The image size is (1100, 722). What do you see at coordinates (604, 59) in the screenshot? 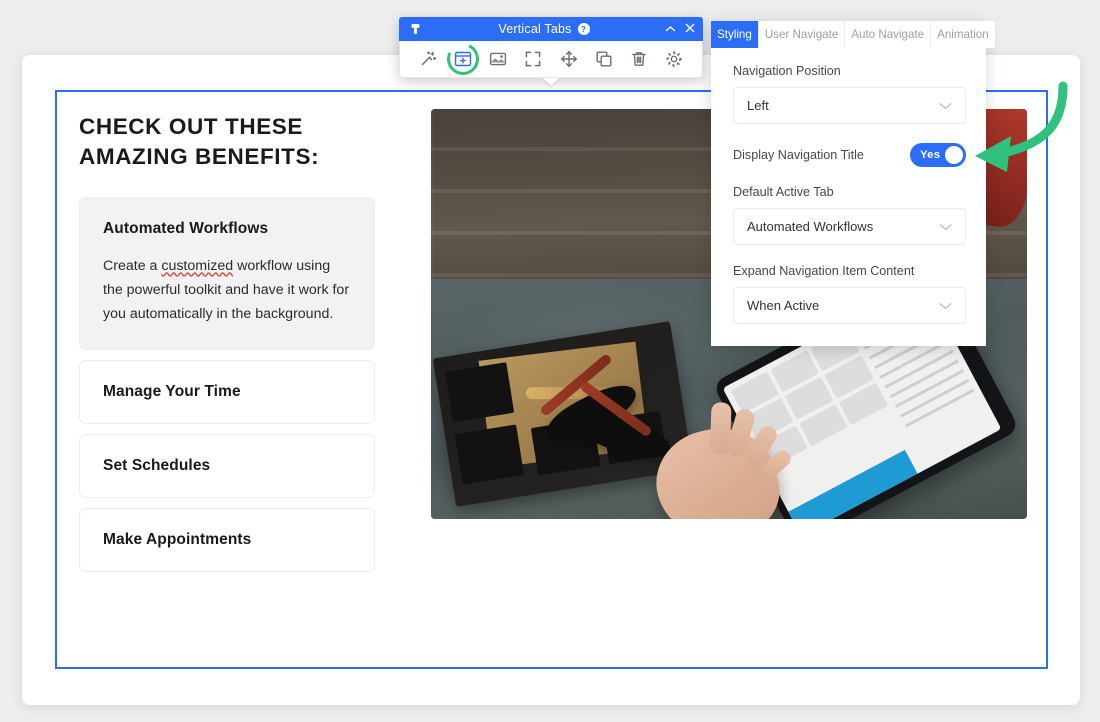
I see `duplicate-icon` at bounding box center [604, 59].